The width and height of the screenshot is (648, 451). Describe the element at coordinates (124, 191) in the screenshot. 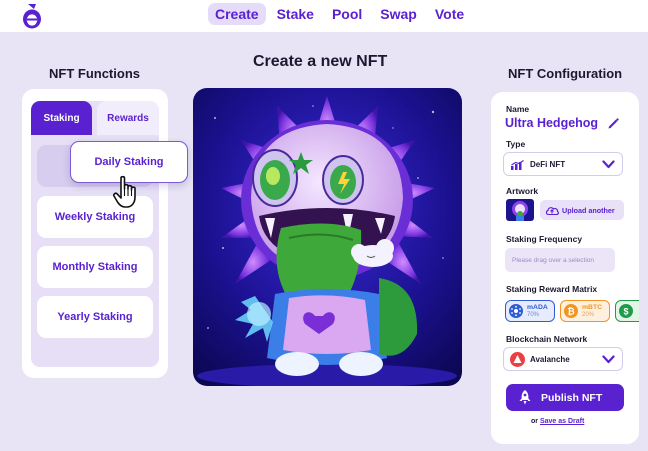

I see `hand-cursor-icon` at that location.